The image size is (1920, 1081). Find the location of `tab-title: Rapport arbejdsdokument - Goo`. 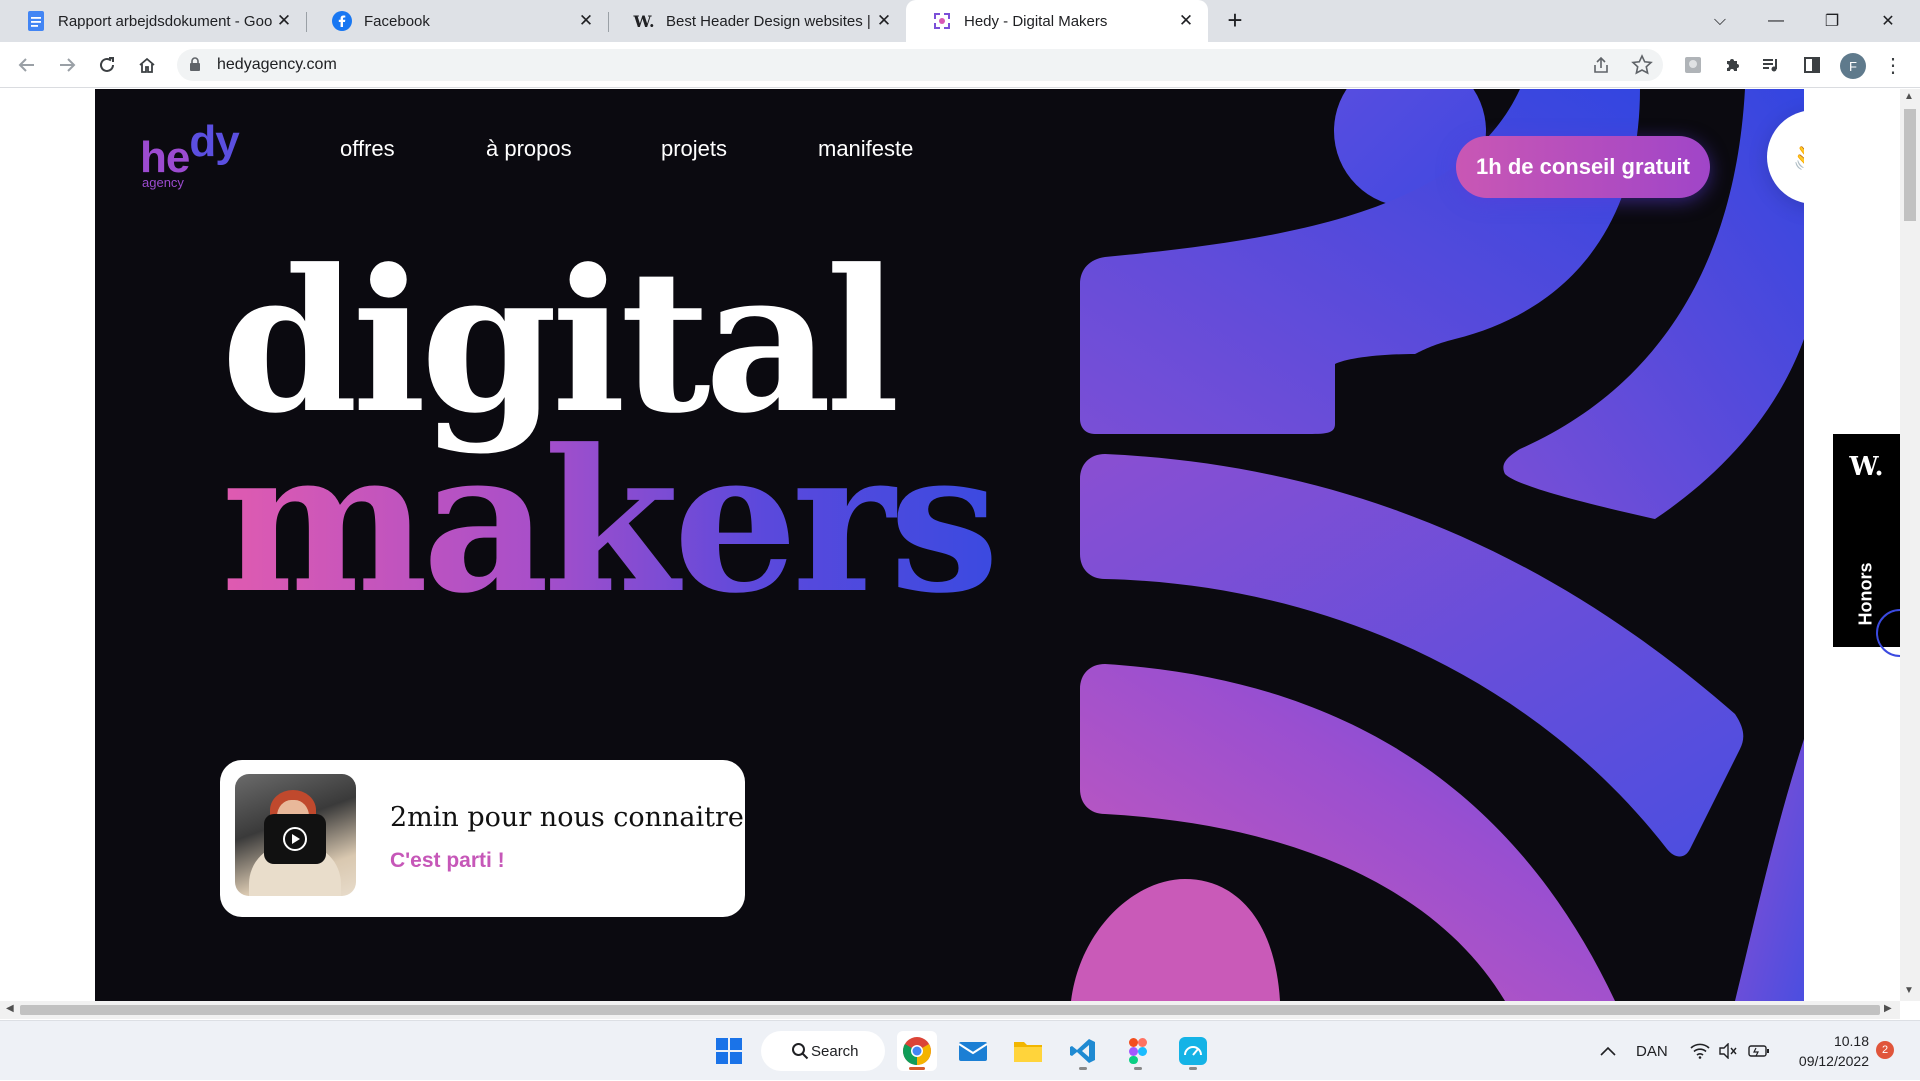

tab-title: Rapport arbejdsdokument - Goo is located at coordinates (165, 21).